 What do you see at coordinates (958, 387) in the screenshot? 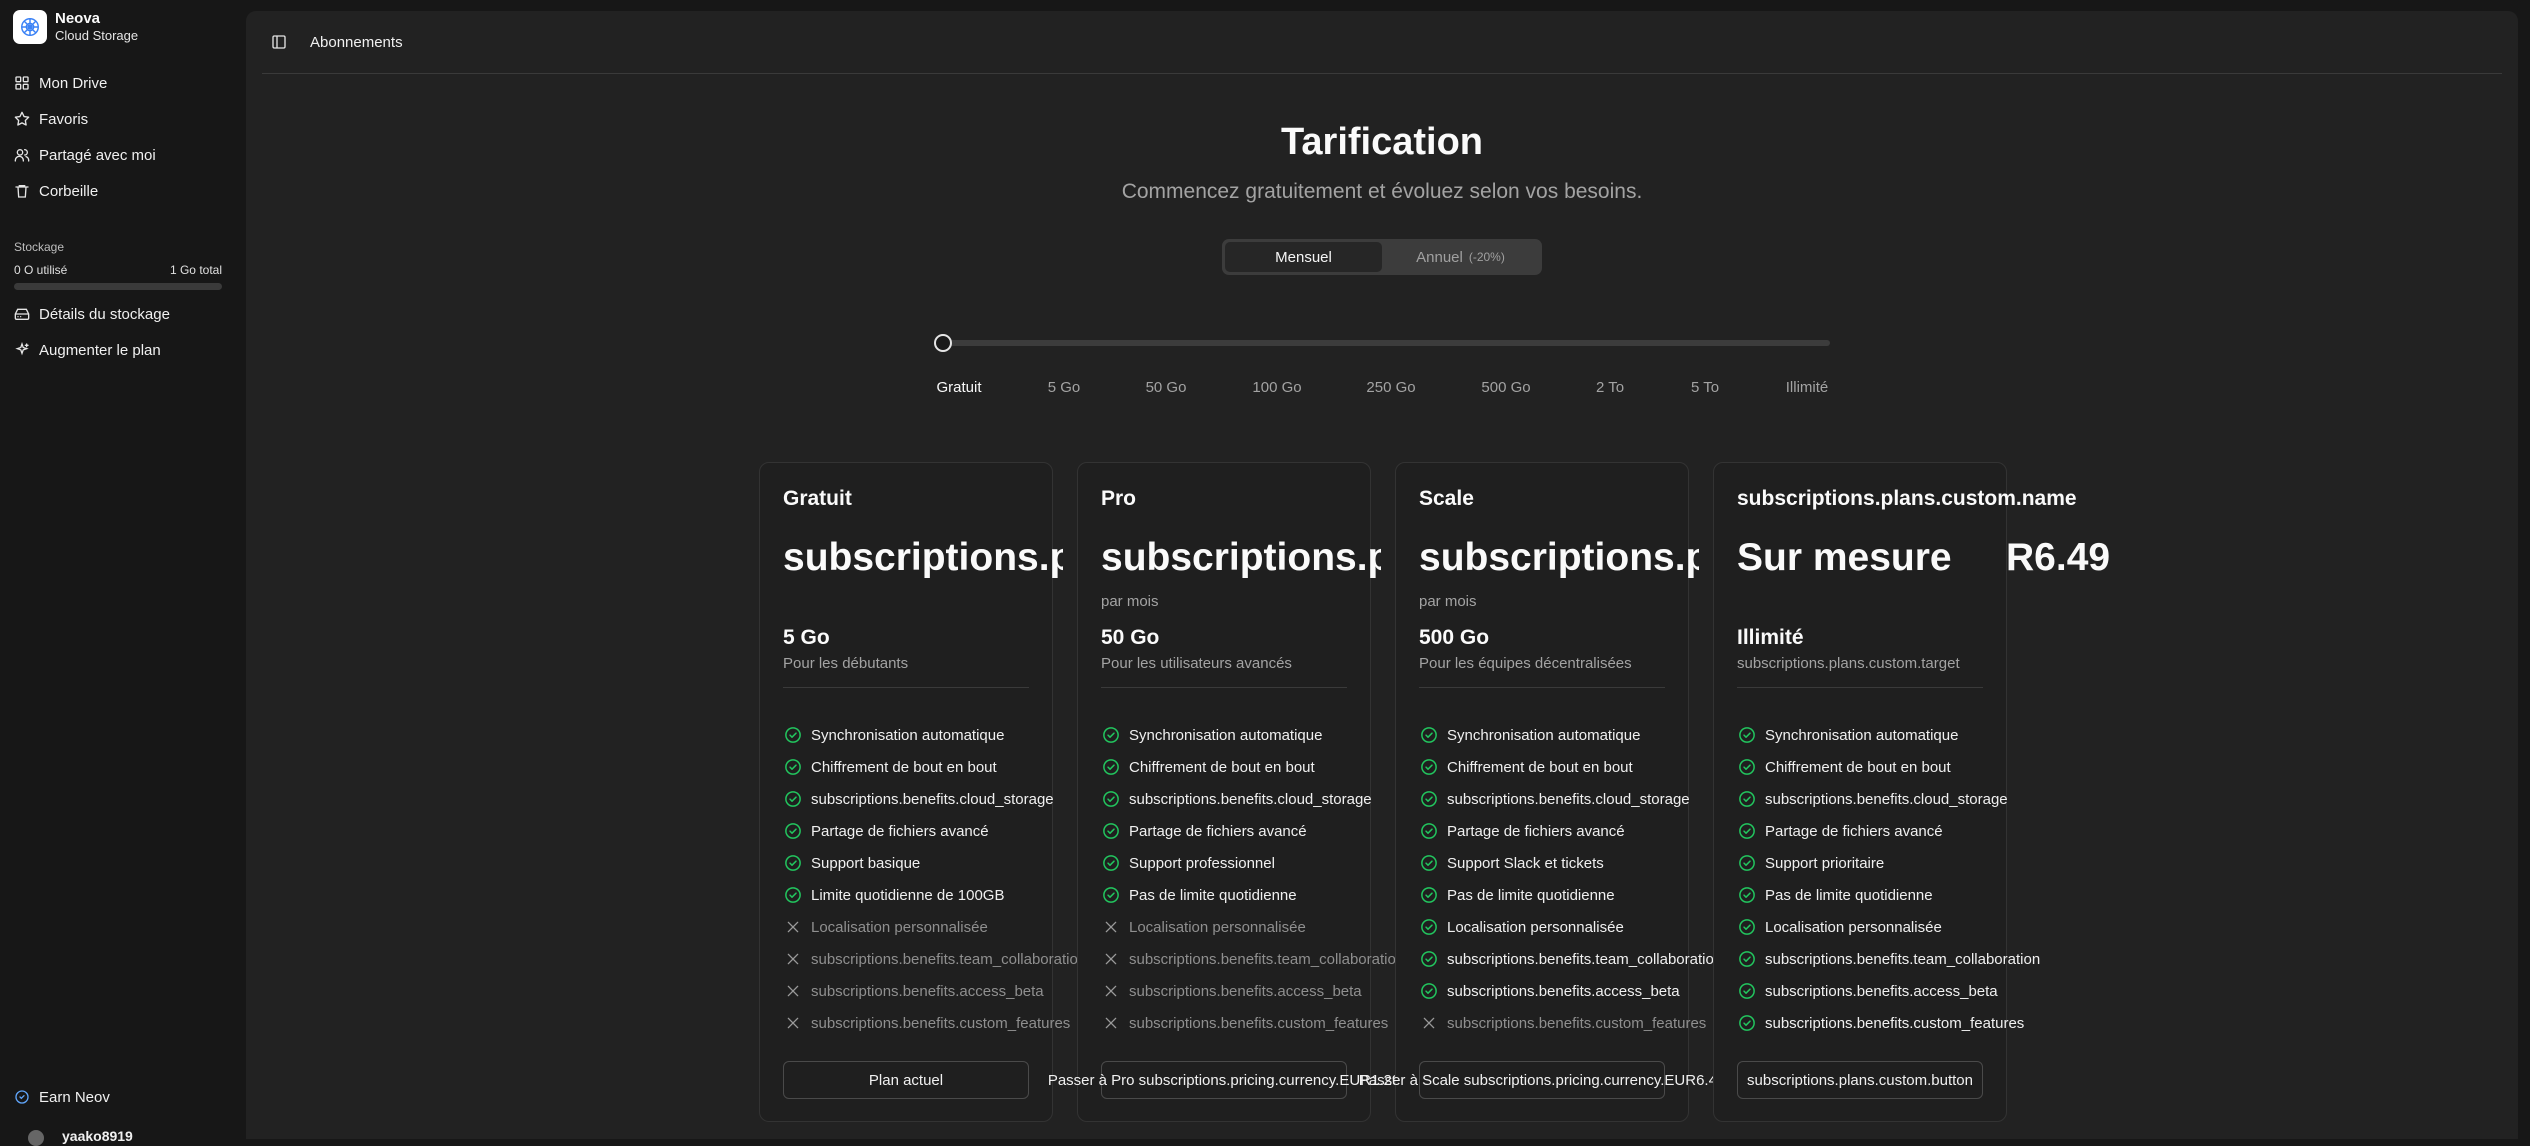
I see `tier-tick-label: Gratuit` at bounding box center [958, 387].